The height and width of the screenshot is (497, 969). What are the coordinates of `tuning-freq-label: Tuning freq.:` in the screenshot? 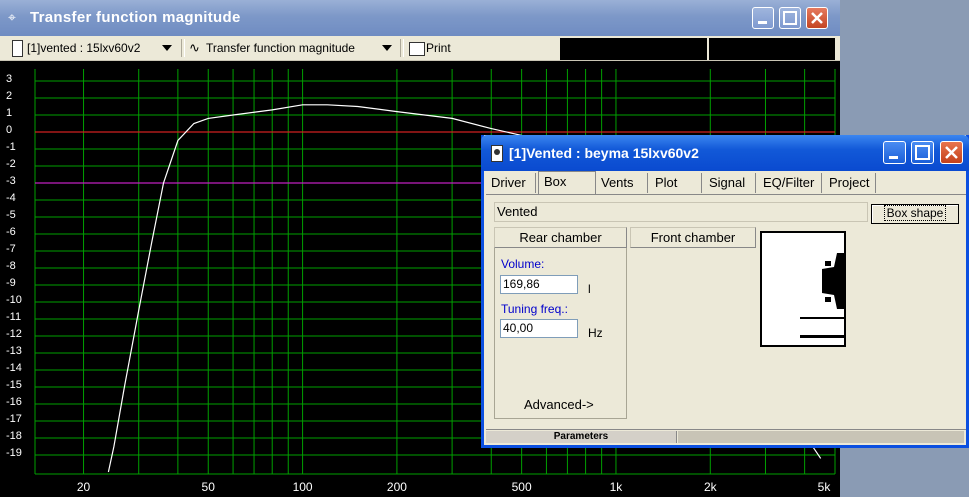 It's located at (534, 309).